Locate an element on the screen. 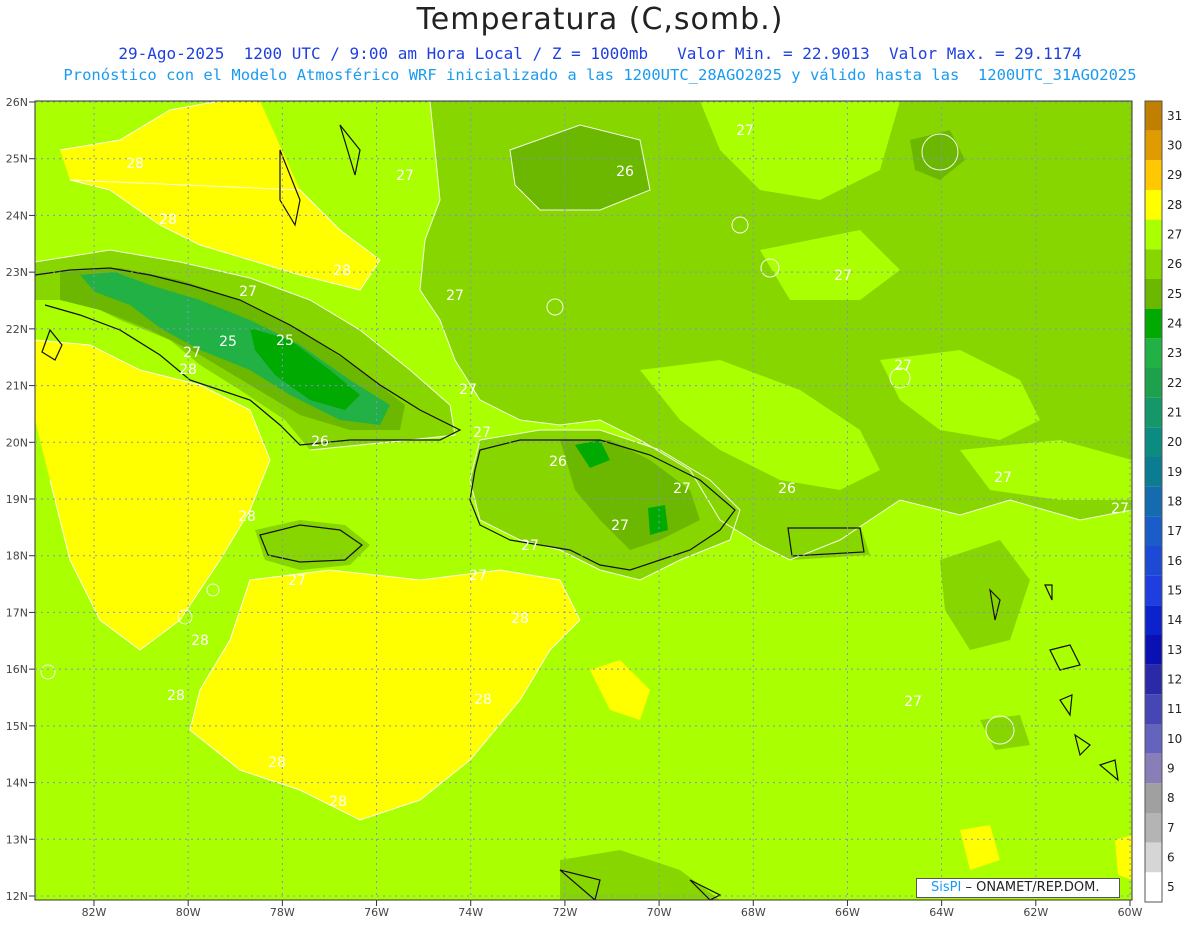 The image size is (1200, 927). colorbar-label: 26 is located at coordinates (1174, 264).